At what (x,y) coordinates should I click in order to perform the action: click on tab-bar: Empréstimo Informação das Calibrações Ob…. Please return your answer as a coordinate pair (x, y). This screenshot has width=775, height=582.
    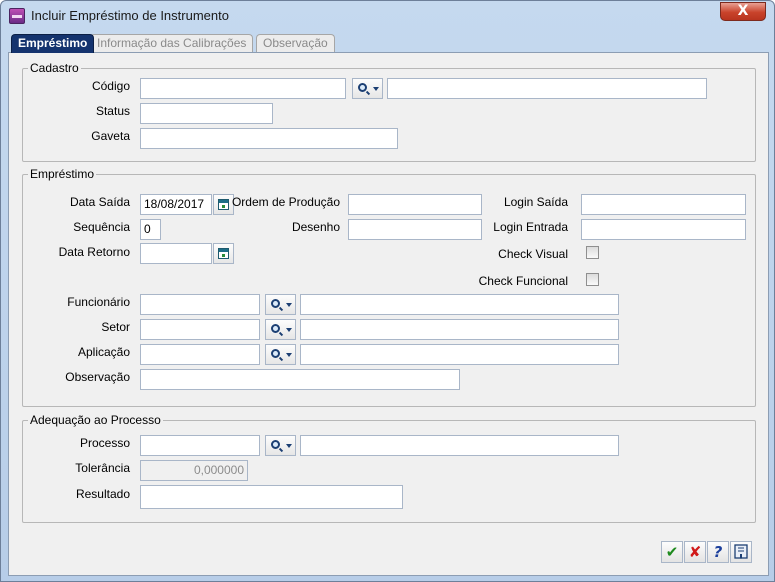
    Looking at the image, I should click on (388, 43).